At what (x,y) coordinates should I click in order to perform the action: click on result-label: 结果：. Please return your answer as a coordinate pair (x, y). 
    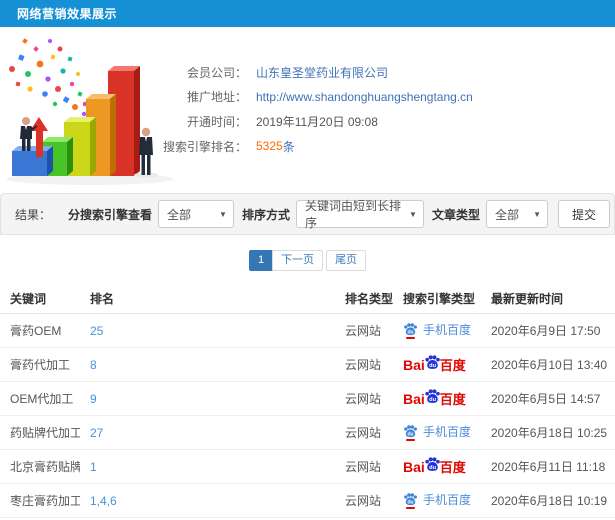
    Looking at the image, I should click on (33, 214).